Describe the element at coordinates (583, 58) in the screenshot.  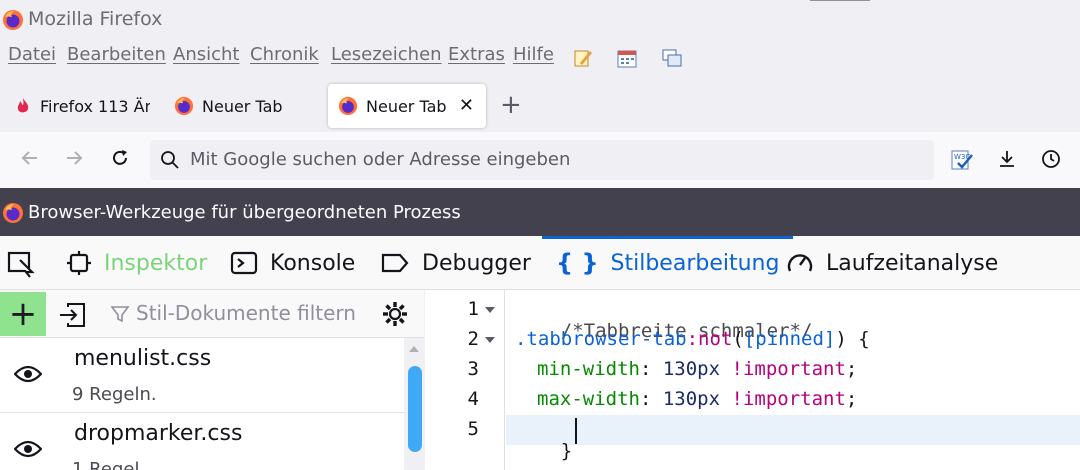
I see `notepad-icon` at that location.